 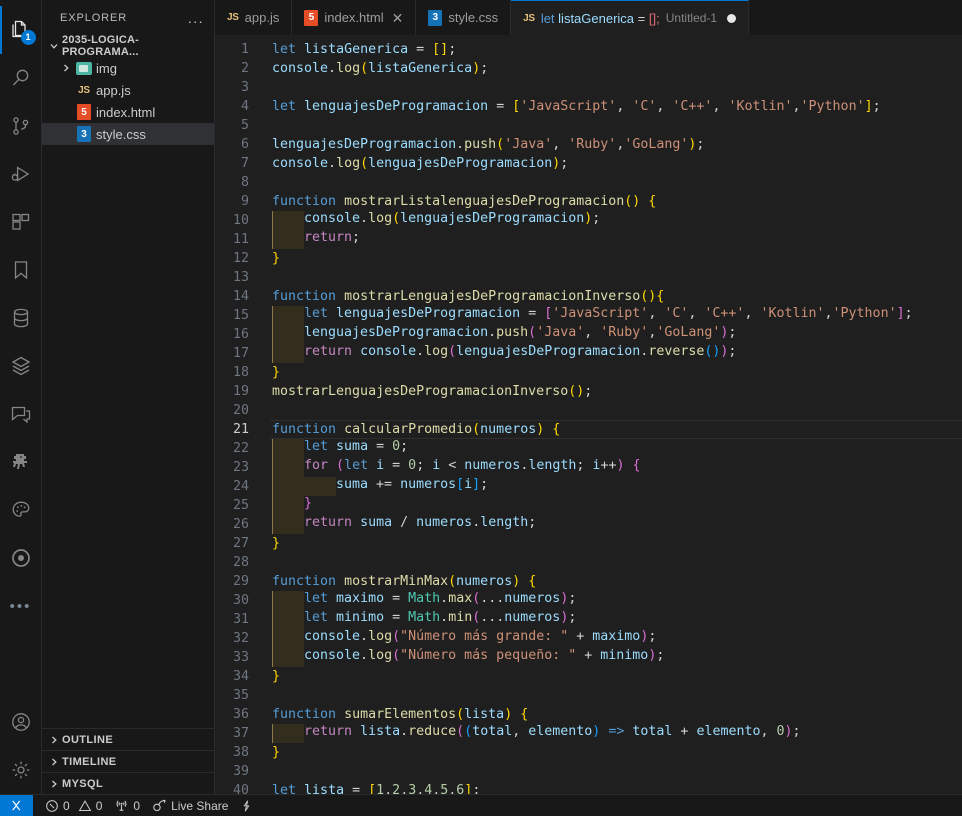 What do you see at coordinates (240, 788) in the screenshot?
I see `line-number: 40` at bounding box center [240, 788].